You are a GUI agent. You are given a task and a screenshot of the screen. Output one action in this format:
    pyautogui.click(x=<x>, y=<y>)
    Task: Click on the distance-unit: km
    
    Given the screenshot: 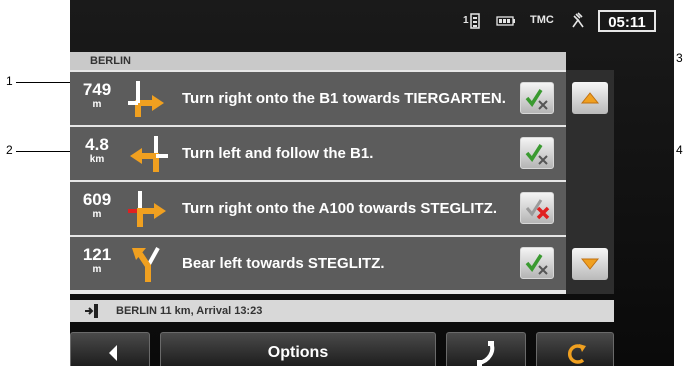 What is the action you would take?
    pyautogui.click(x=97, y=159)
    